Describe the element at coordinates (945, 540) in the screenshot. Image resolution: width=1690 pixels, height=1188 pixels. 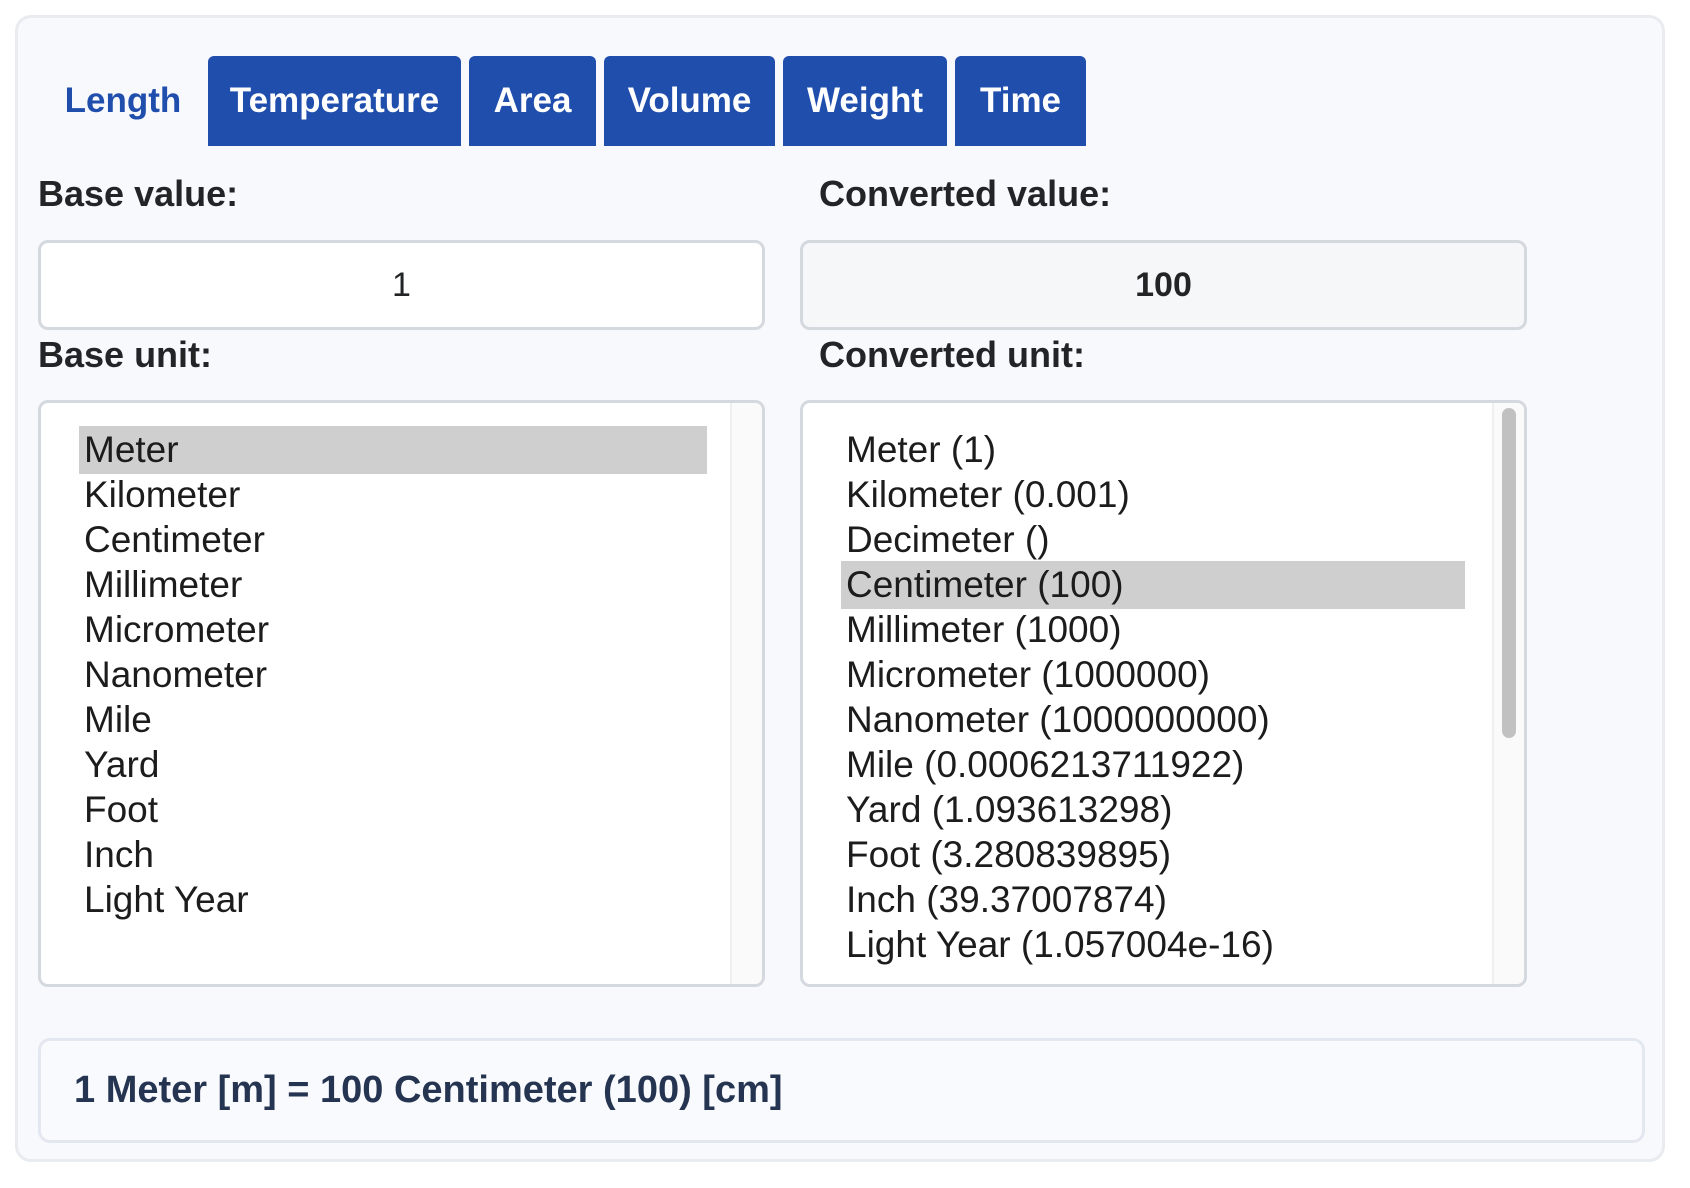
I see `converted-unit-option-decimeter: Decimeter ()` at that location.